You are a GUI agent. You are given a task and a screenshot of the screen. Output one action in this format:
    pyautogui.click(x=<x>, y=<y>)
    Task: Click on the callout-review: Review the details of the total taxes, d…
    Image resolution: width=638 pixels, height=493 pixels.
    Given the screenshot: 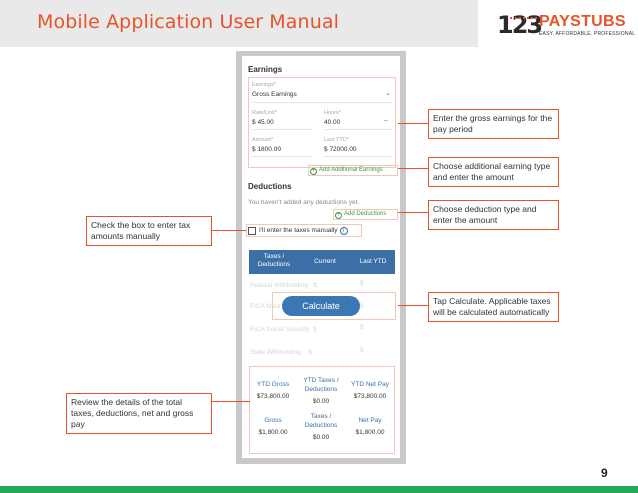 What is the action you would take?
    pyautogui.click(x=139, y=413)
    